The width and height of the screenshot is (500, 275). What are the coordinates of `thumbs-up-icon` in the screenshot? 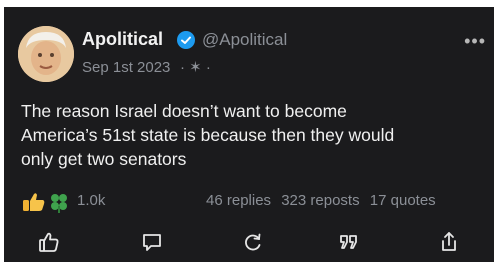 It's located at (49, 242).